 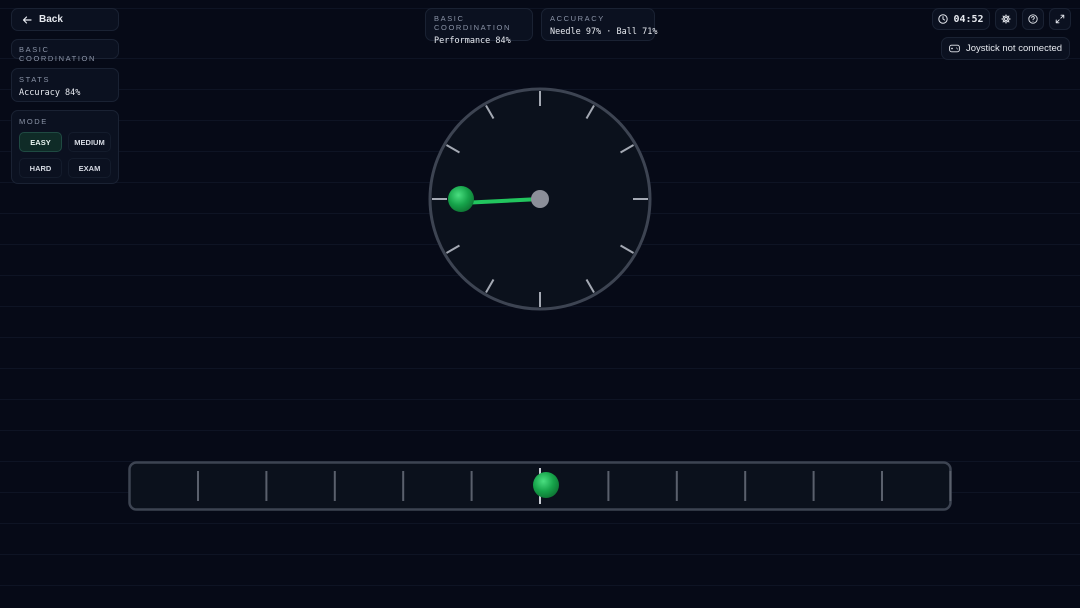 I want to click on joystick-status-text: Joystick not connected, so click(x=1014, y=48).